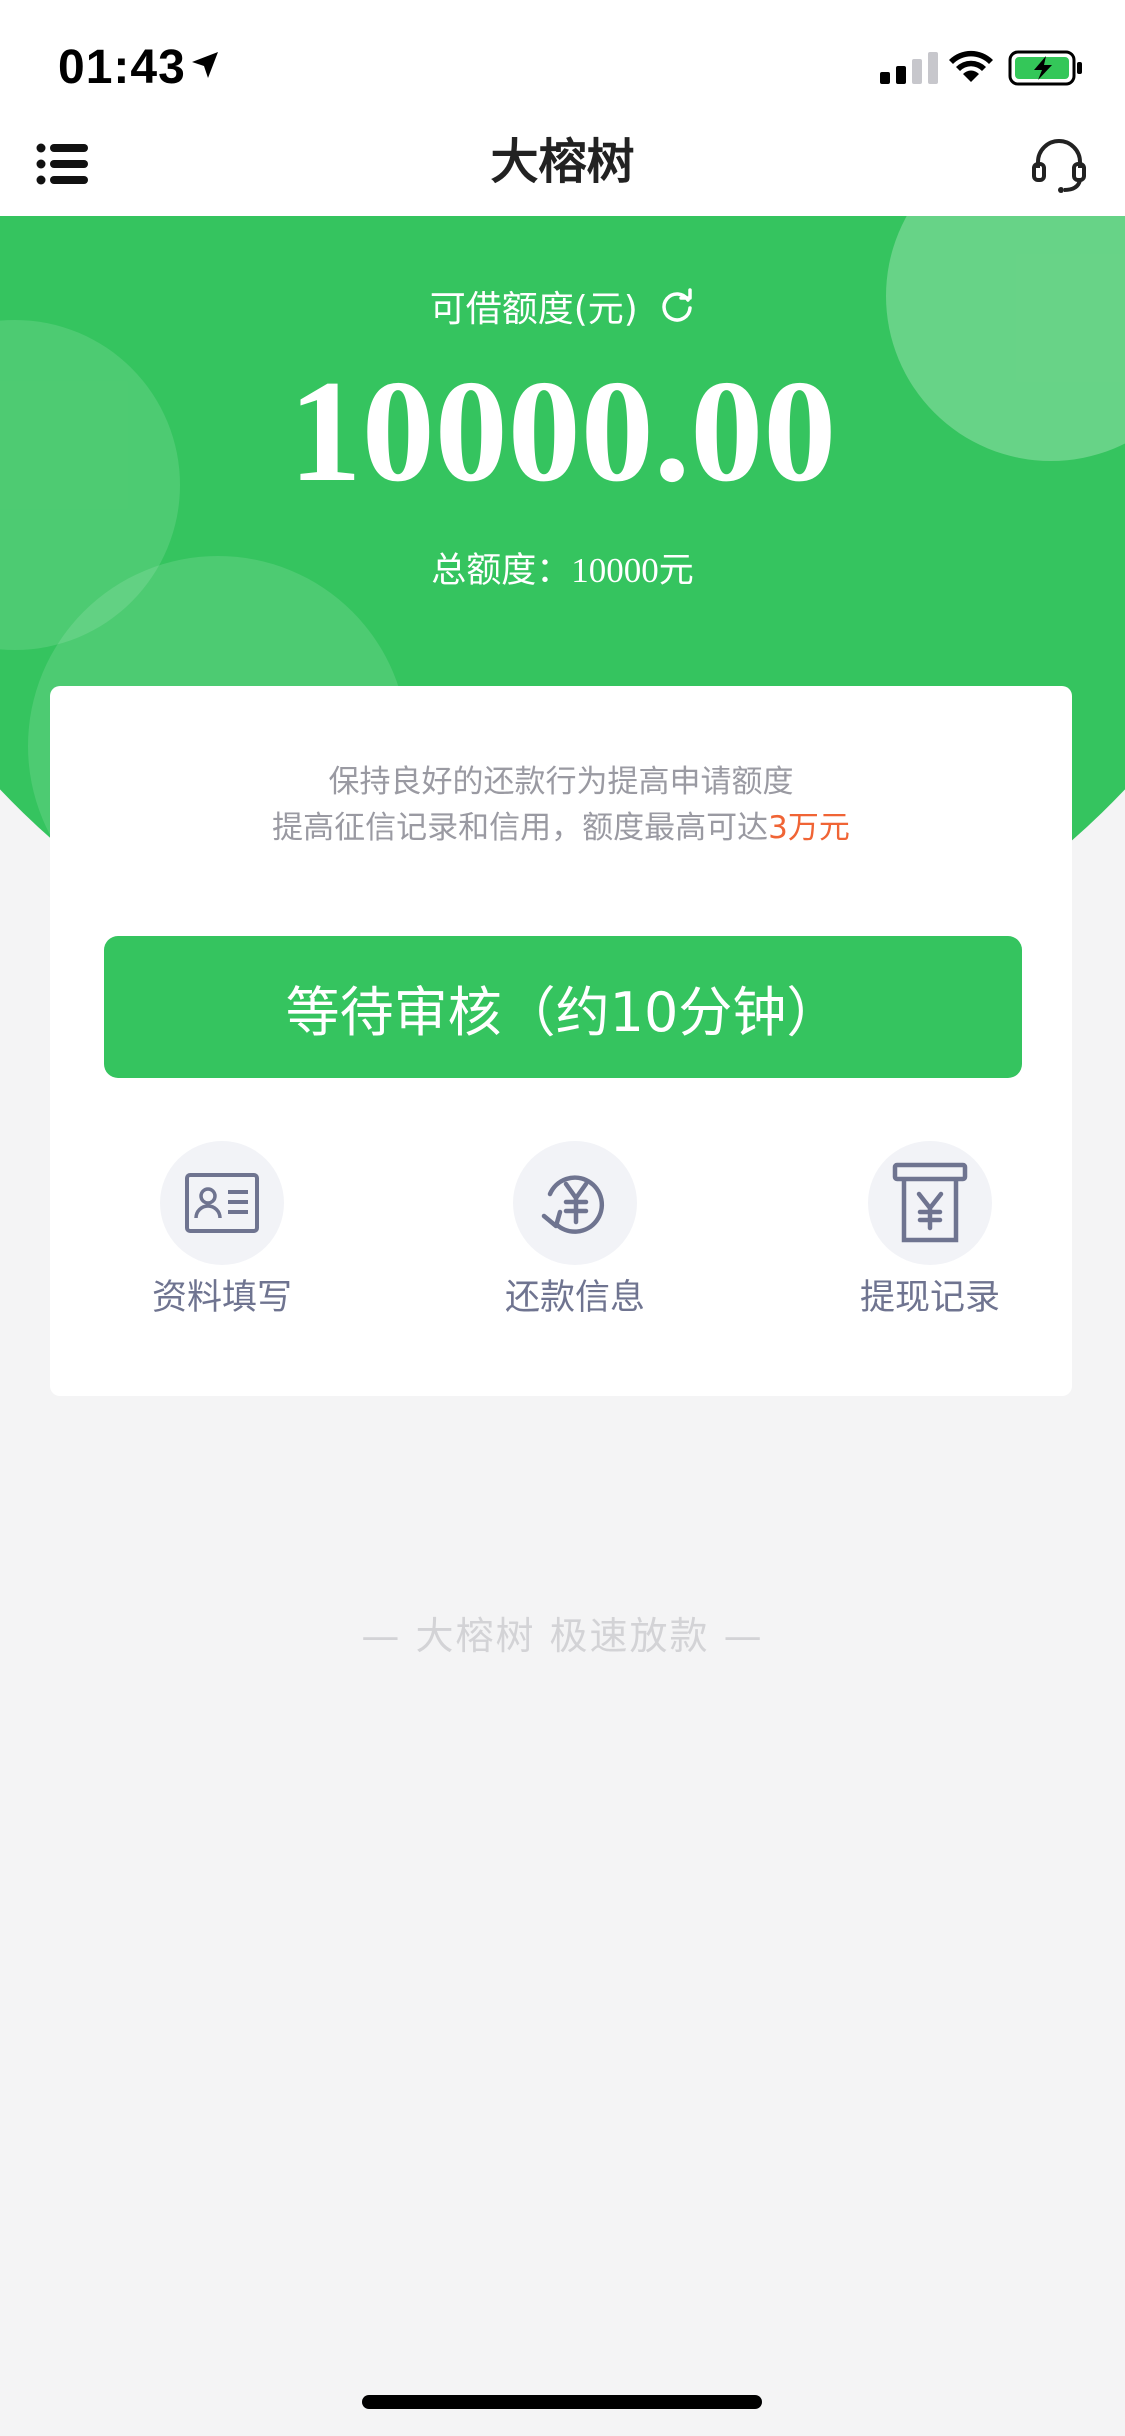 The height and width of the screenshot is (2436, 1125). I want to click on total-credit-value: 10000元, so click(632, 570).